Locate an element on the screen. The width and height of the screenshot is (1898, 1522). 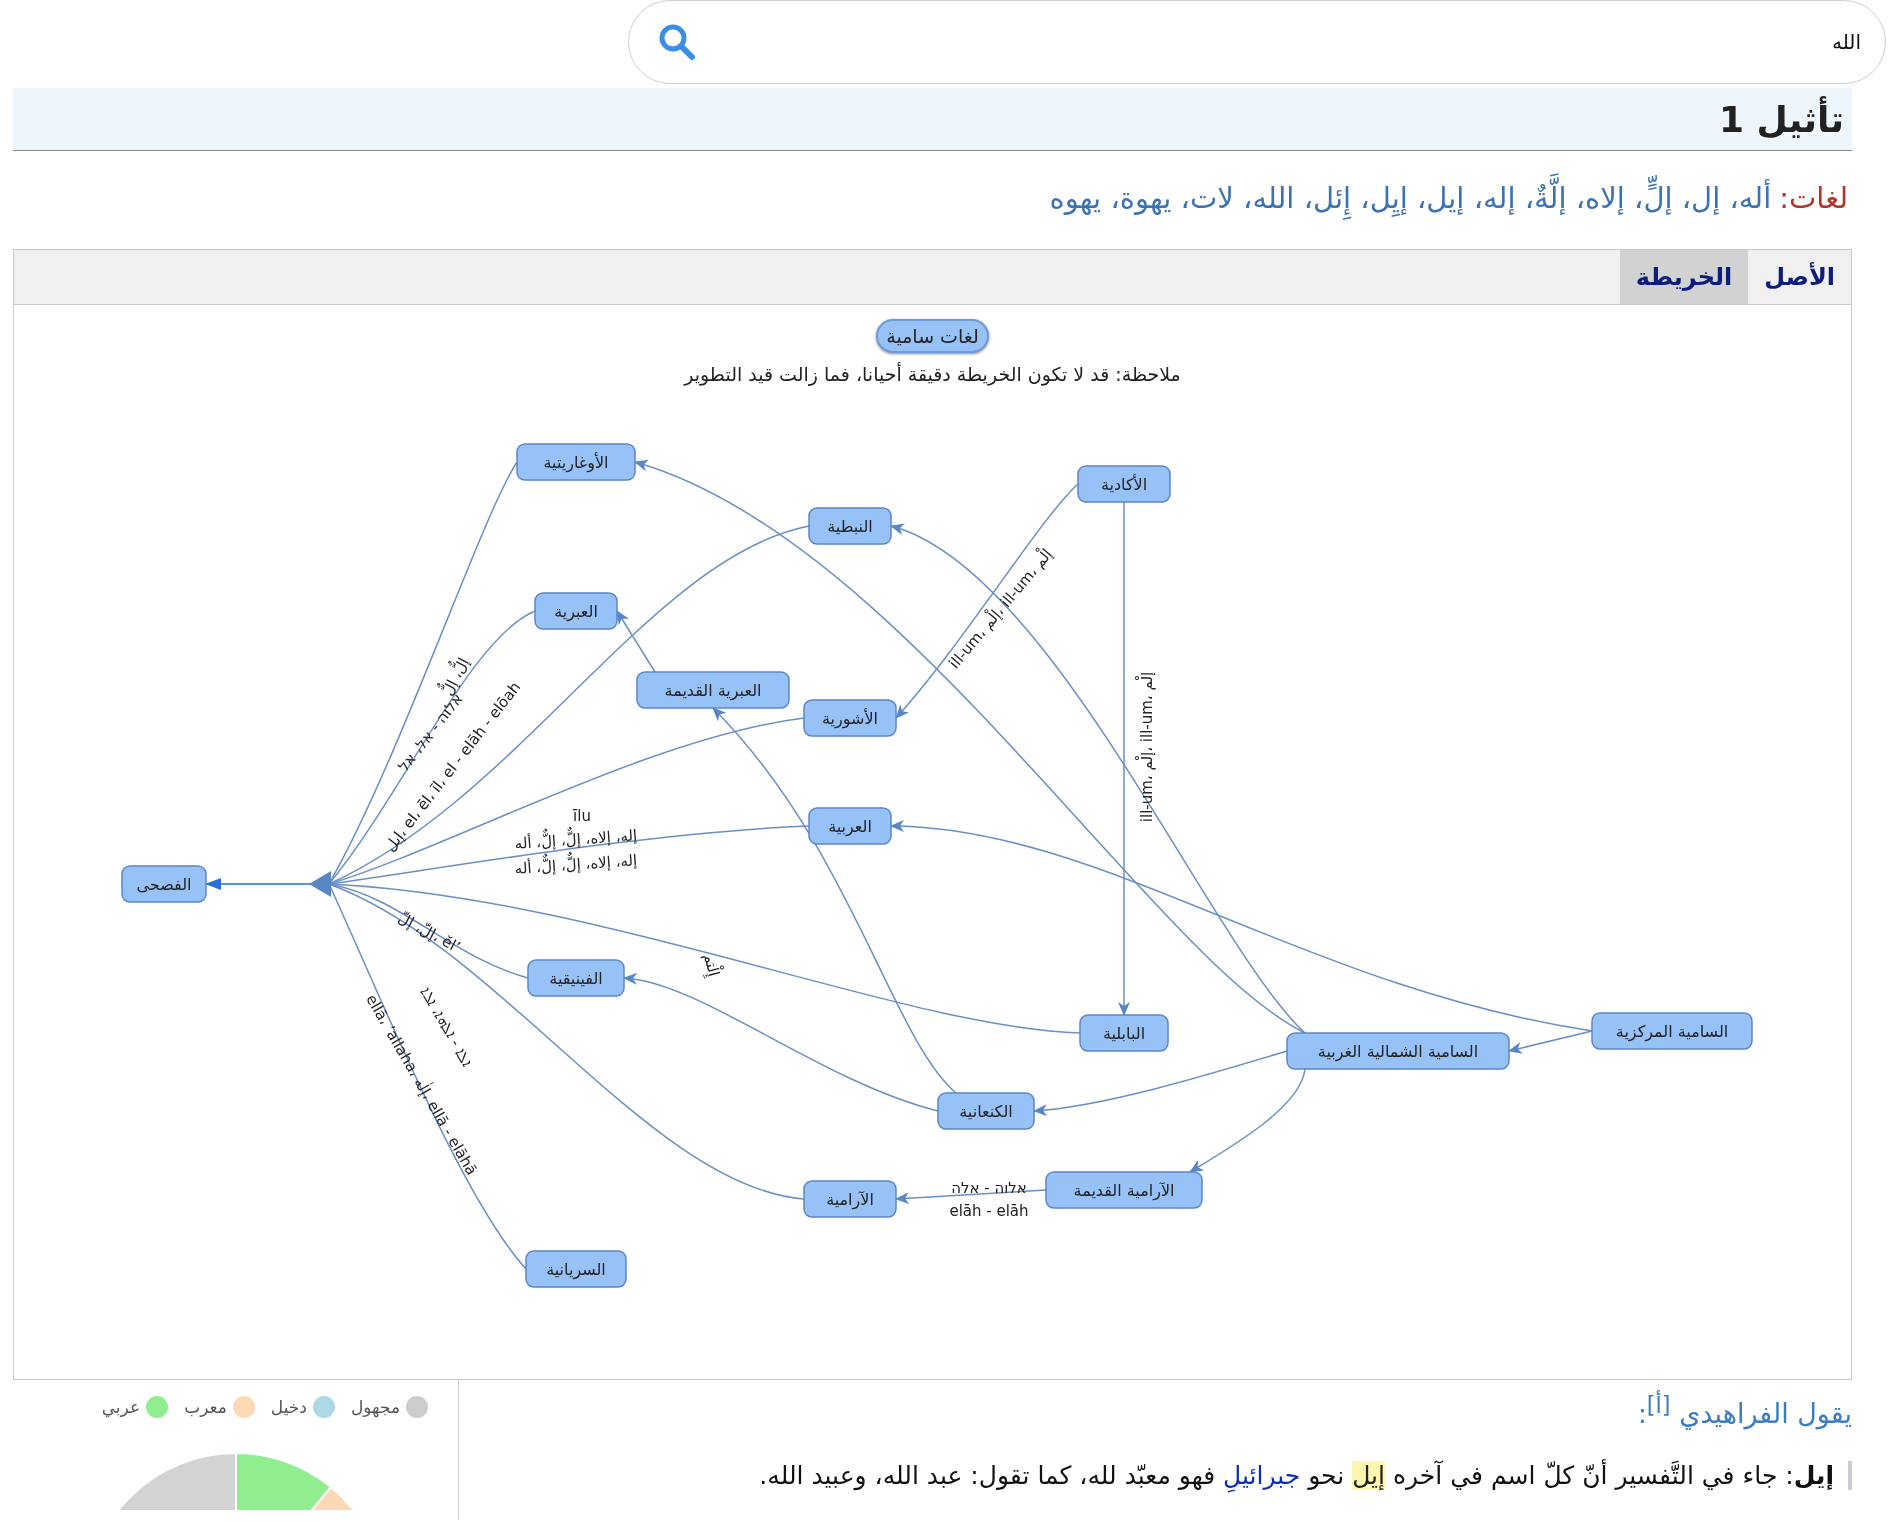
language-node: الفصحى is located at coordinates (164, 884).